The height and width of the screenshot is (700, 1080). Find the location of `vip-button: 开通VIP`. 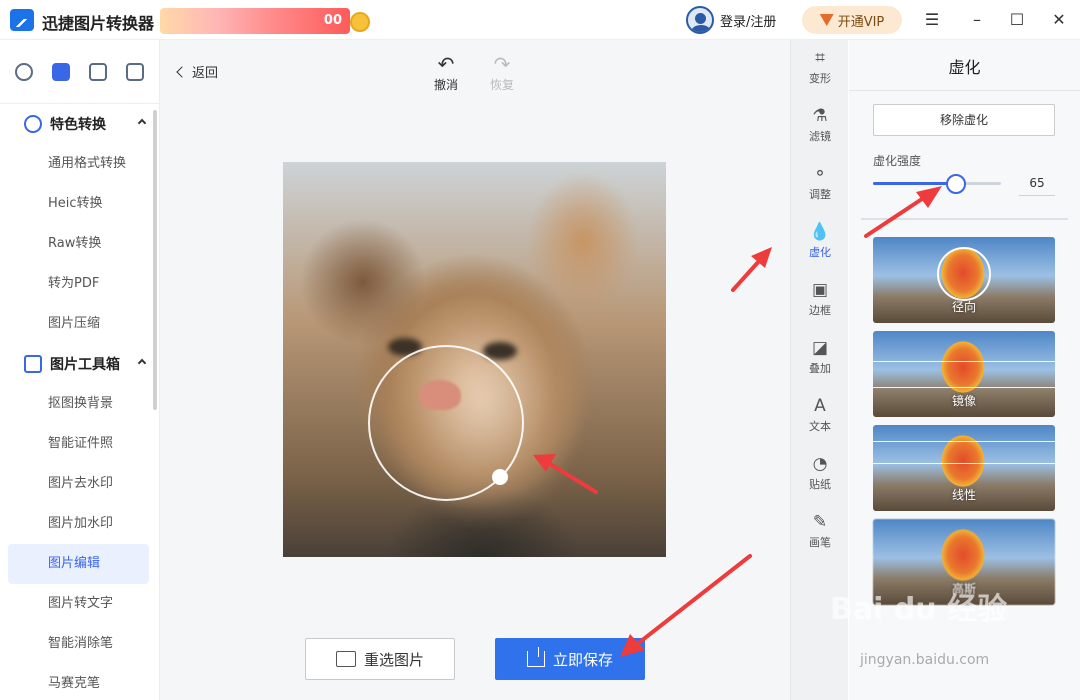

vip-button: 开通VIP is located at coordinates (852, 20).